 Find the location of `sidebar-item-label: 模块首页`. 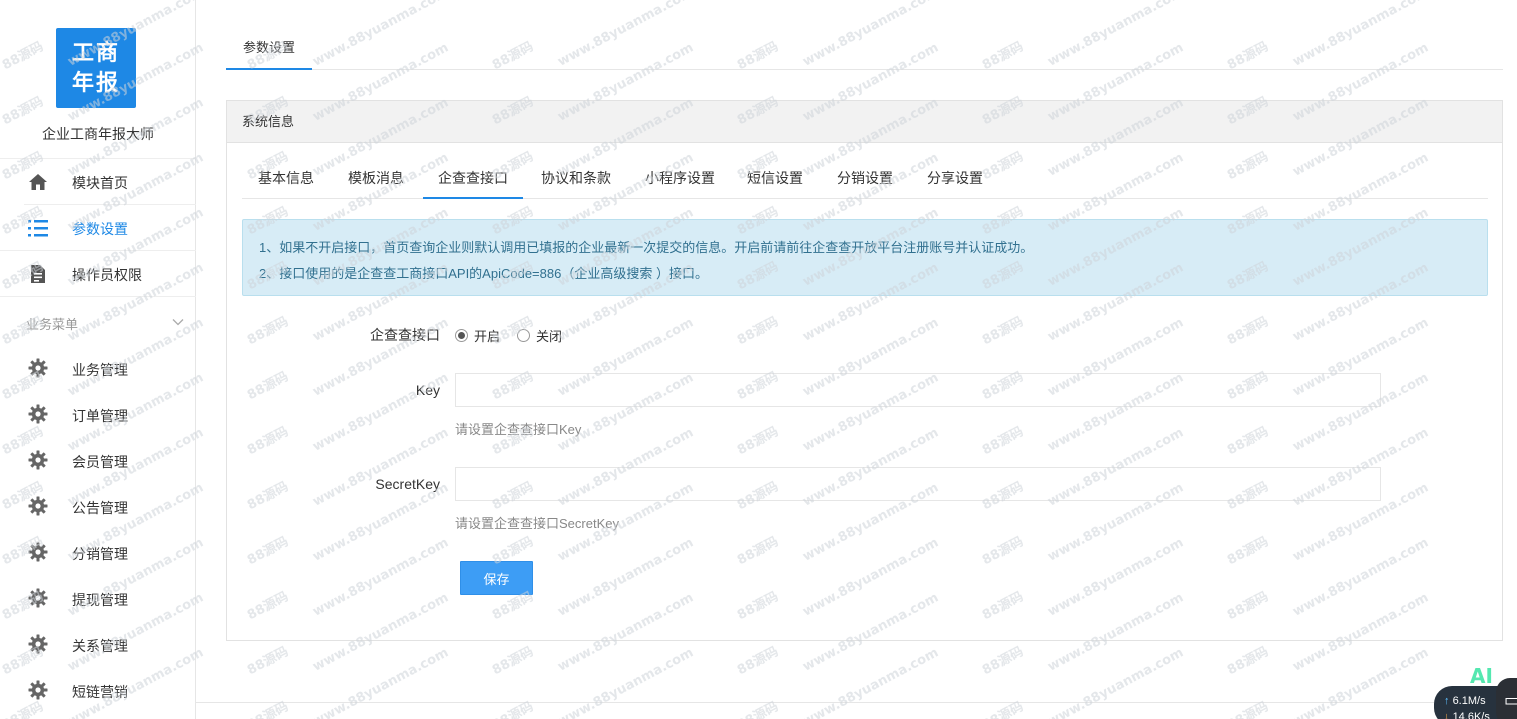

sidebar-item-label: 模块首页 is located at coordinates (100, 183).